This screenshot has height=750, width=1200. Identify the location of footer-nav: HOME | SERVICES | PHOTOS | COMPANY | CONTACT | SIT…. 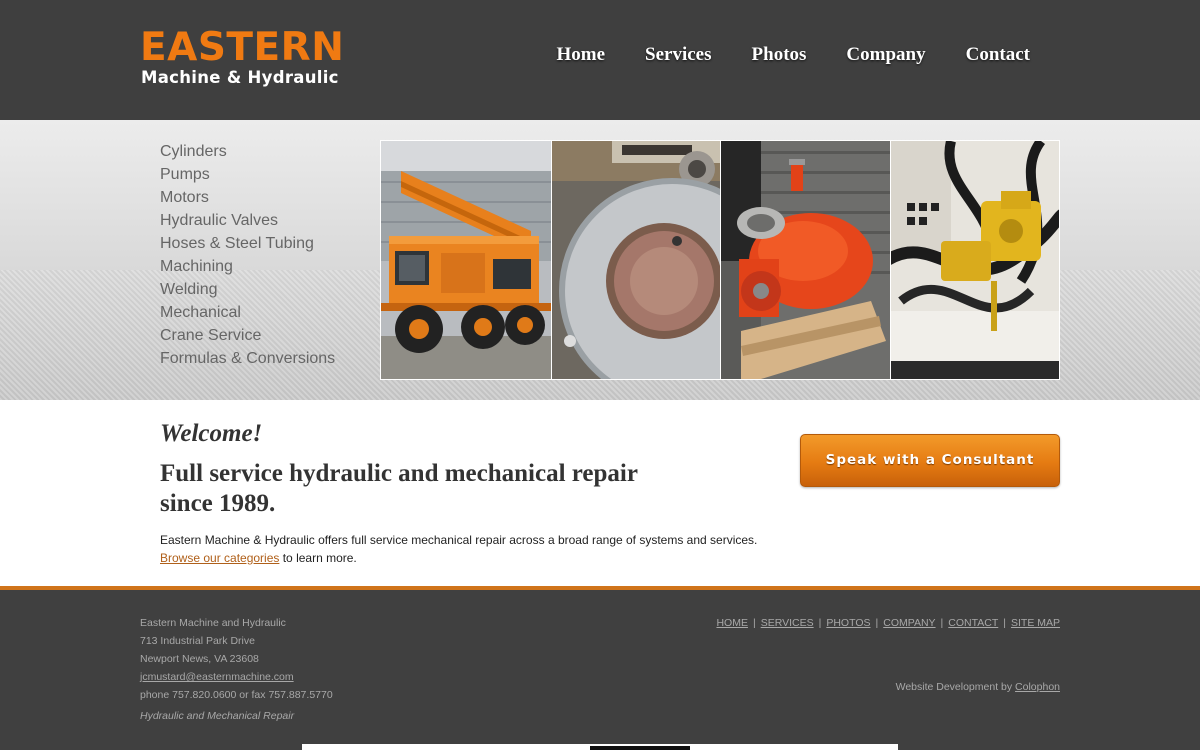
(888, 623).